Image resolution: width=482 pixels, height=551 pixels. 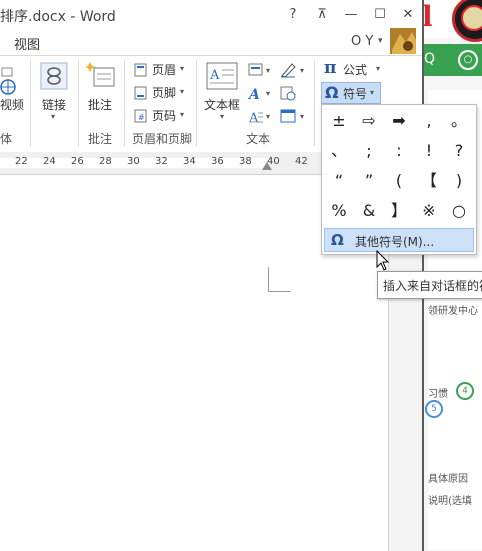 What do you see at coordinates (189, 161) in the screenshot?
I see `ruler-tick-label: 34` at bounding box center [189, 161].